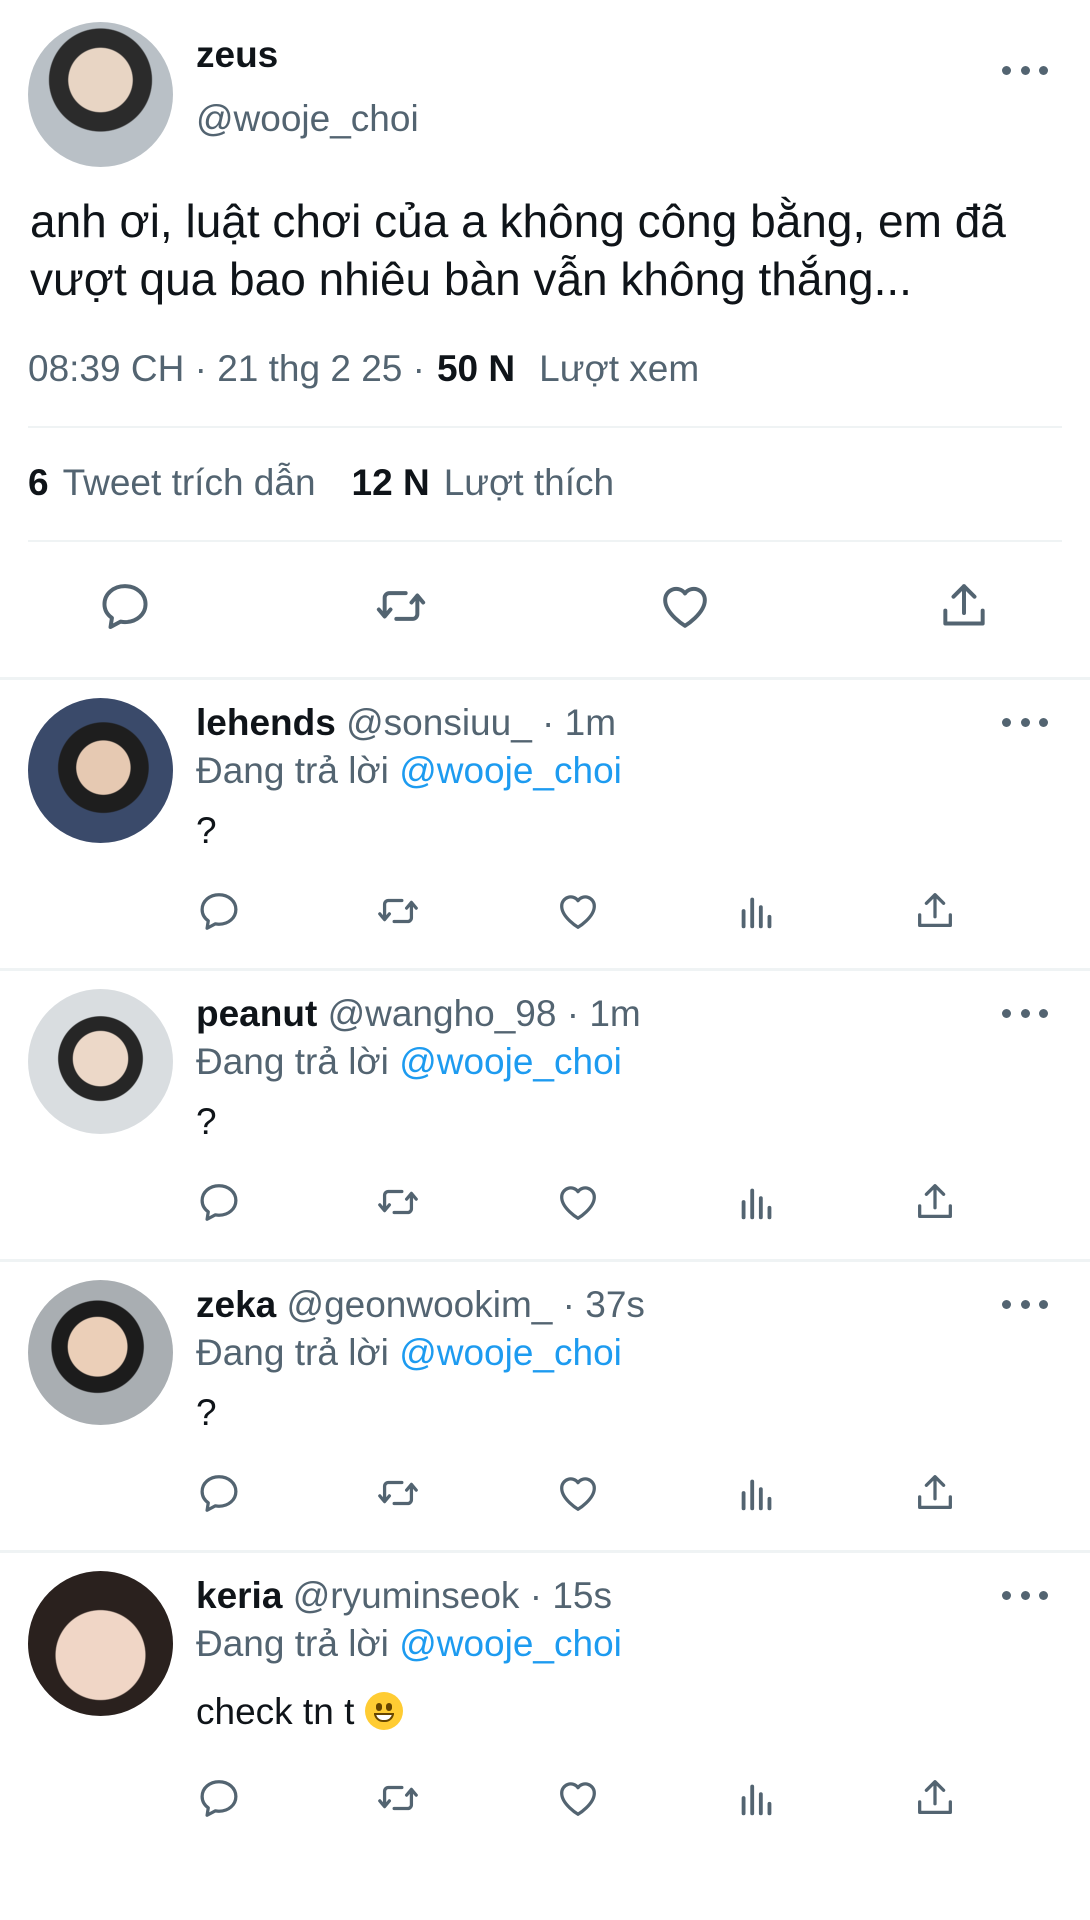 Image resolution: width=1090 pixels, height=1920 pixels. Describe the element at coordinates (545, 609) in the screenshot. I see `main-tweet-actions` at that location.